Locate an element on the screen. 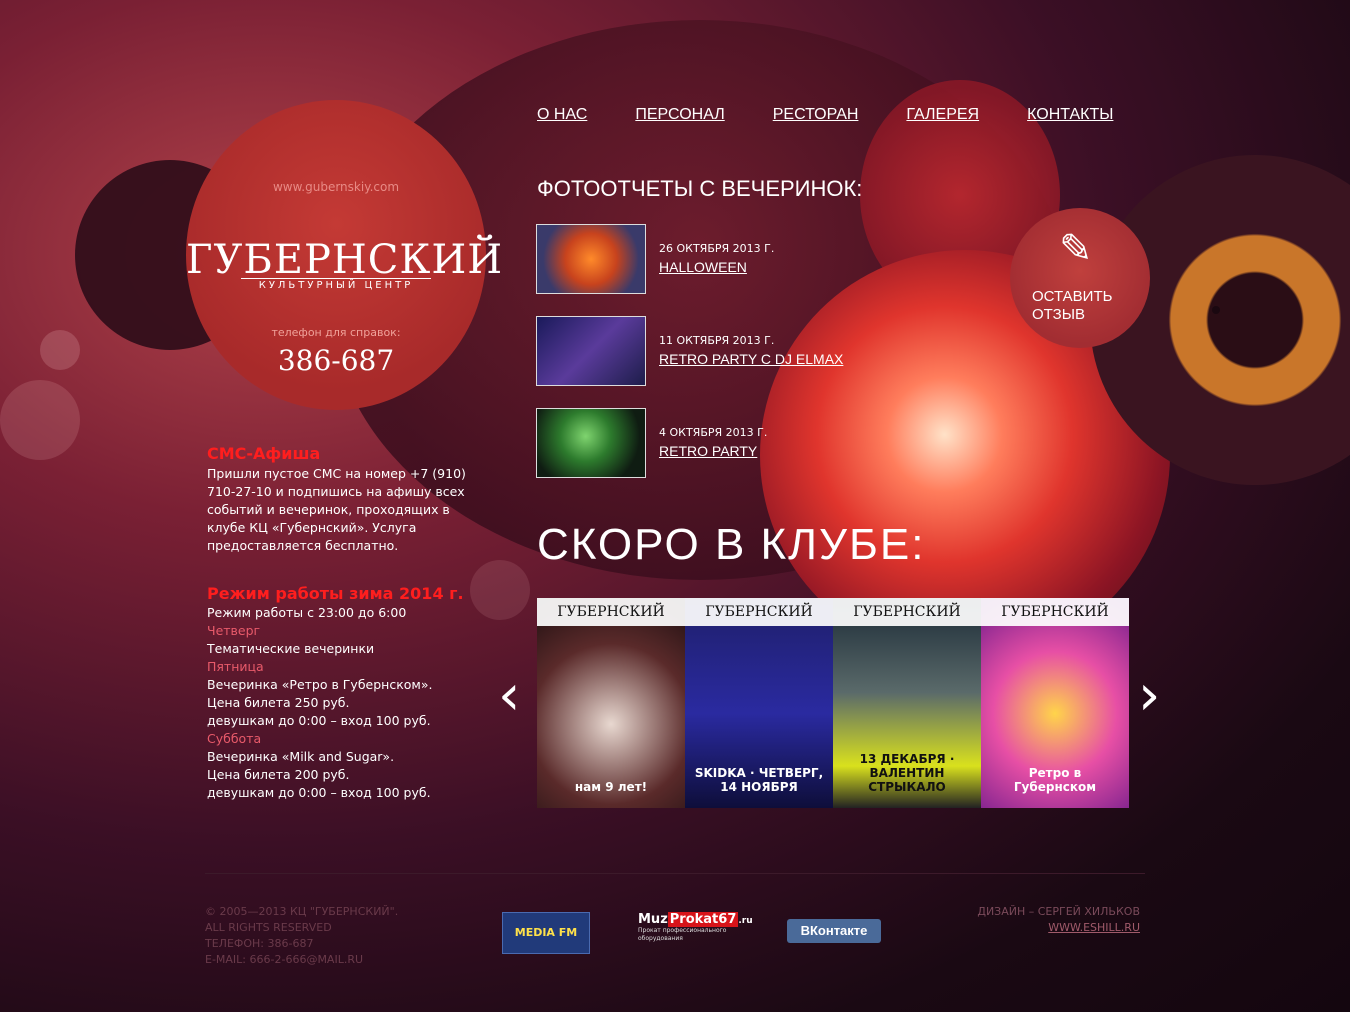 This screenshot has height=1012, width=1350. report-link: RETRO PARTY is located at coordinates (708, 451).